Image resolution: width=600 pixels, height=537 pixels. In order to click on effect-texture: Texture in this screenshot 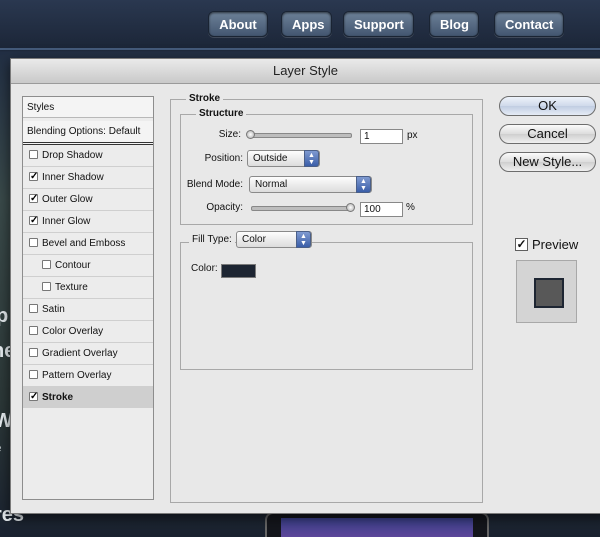, I will do `click(88, 287)`.